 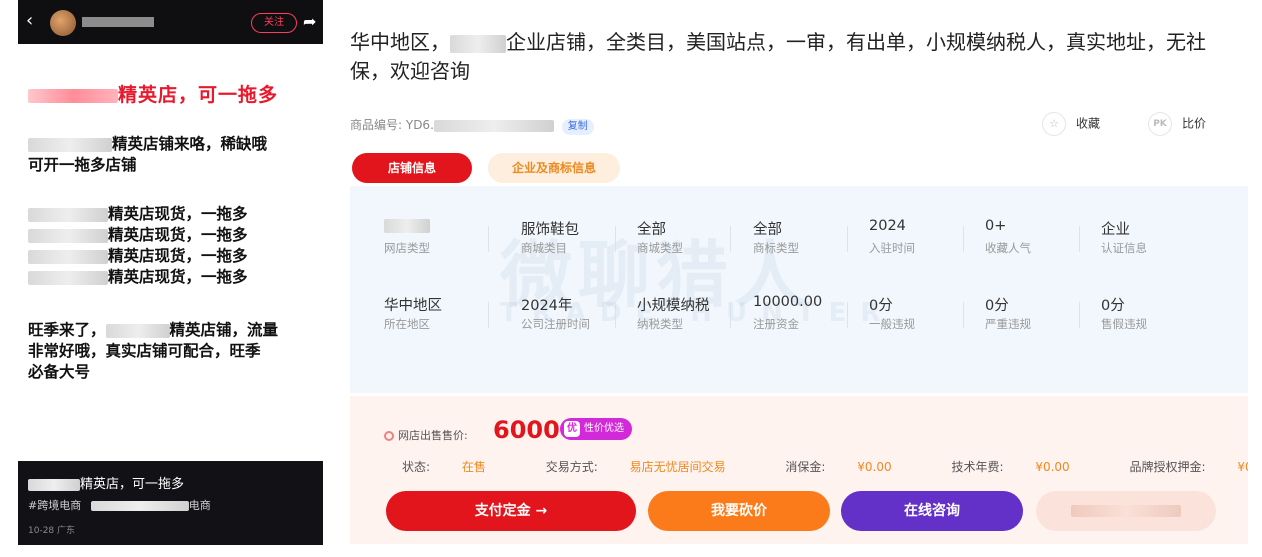 I want to click on post-paragraph-1: 精英店铺来咯，稀缺哦 可开一拖多店铺, so click(x=148, y=154).